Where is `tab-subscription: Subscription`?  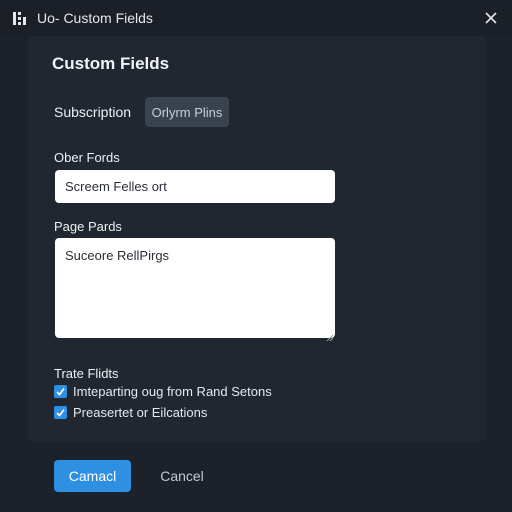 tab-subscription: Subscription is located at coordinates (92, 112).